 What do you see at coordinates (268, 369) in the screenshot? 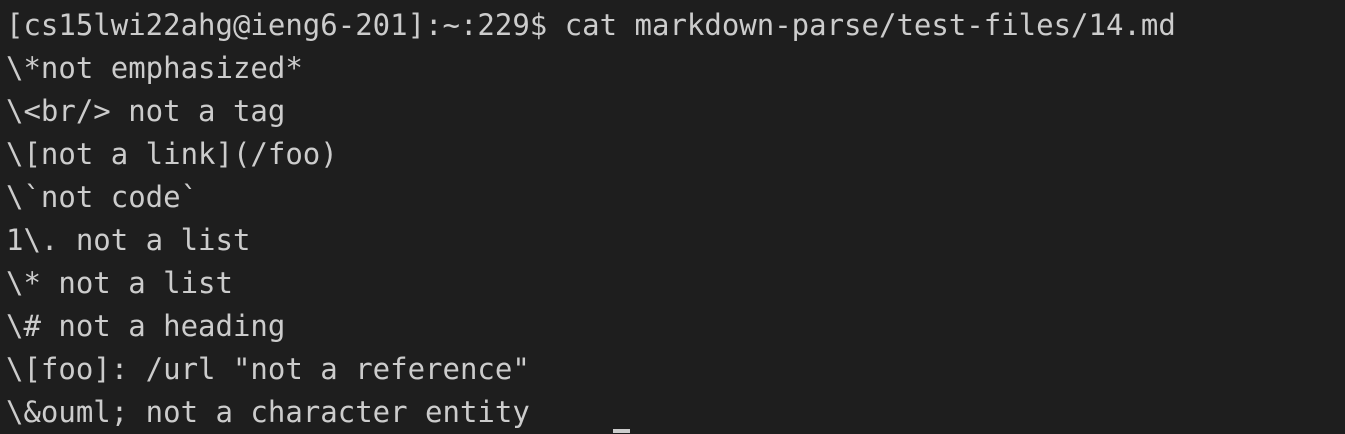
I see `output-line: \[foo]: /url "not a reference"` at bounding box center [268, 369].